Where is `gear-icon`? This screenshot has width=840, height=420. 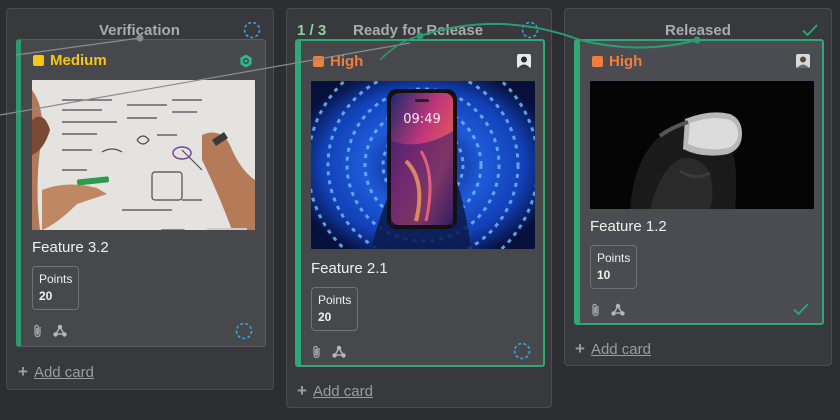
gear-icon is located at coordinates (246, 61).